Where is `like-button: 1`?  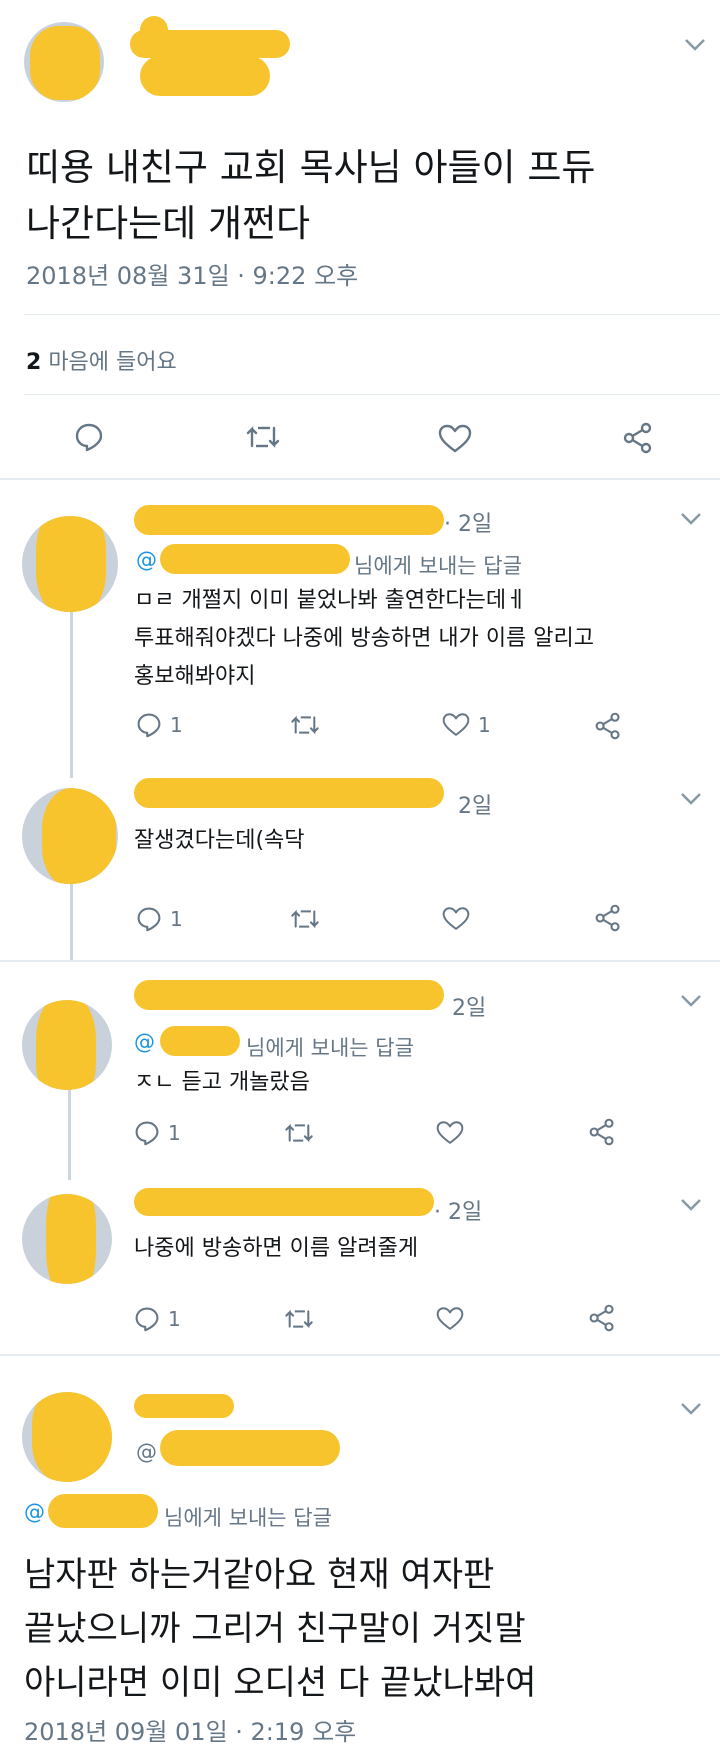
like-button: 1 is located at coordinates (466, 725).